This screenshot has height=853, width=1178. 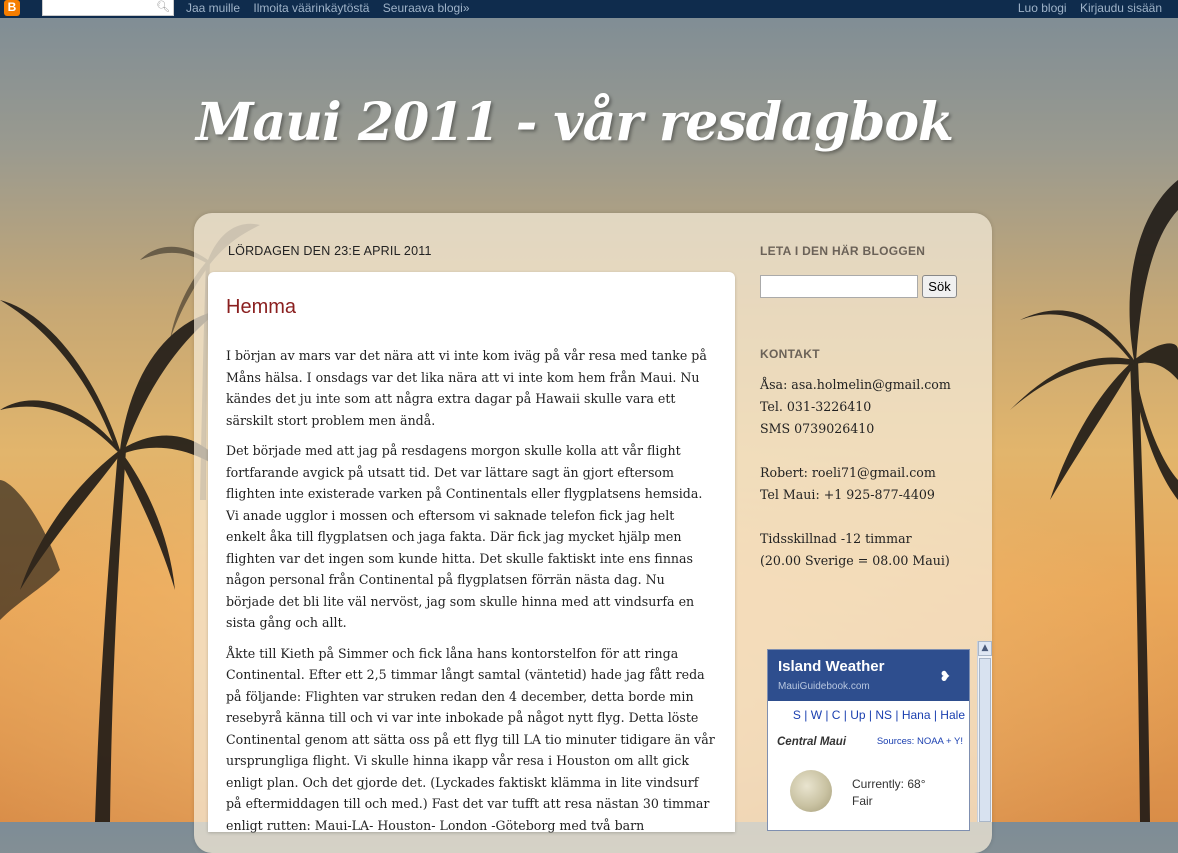 What do you see at coordinates (311, 8) in the screenshot?
I see `report-abuse-link: Ilmoita väärinkäytöstä` at bounding box center [311, 8].